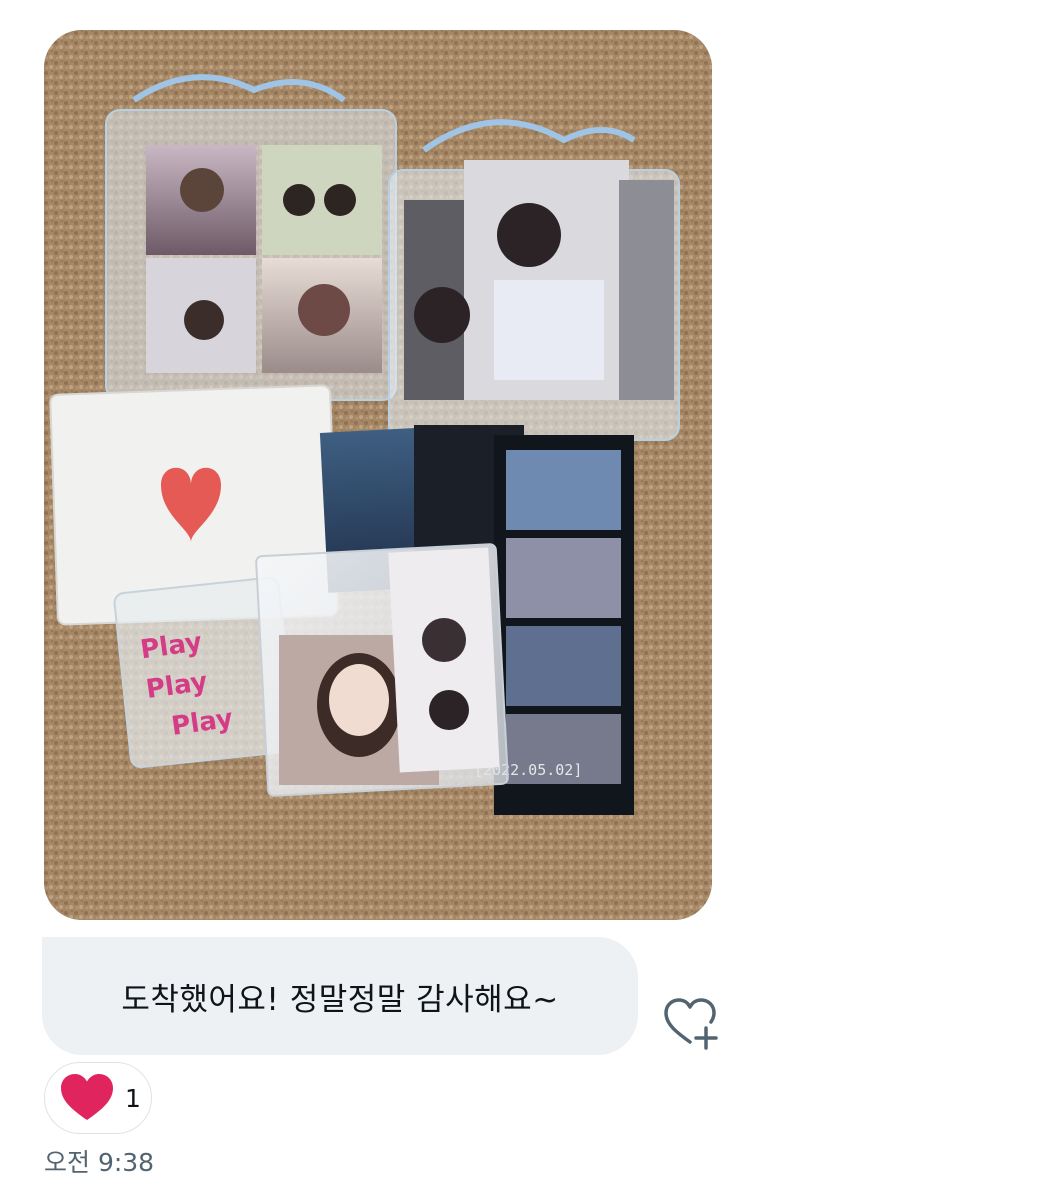 This screenshot has width=1040, height=1200. Describe the element at coordinates (534, 280) in the screenshot. I see `organza-bag-right` at that location.